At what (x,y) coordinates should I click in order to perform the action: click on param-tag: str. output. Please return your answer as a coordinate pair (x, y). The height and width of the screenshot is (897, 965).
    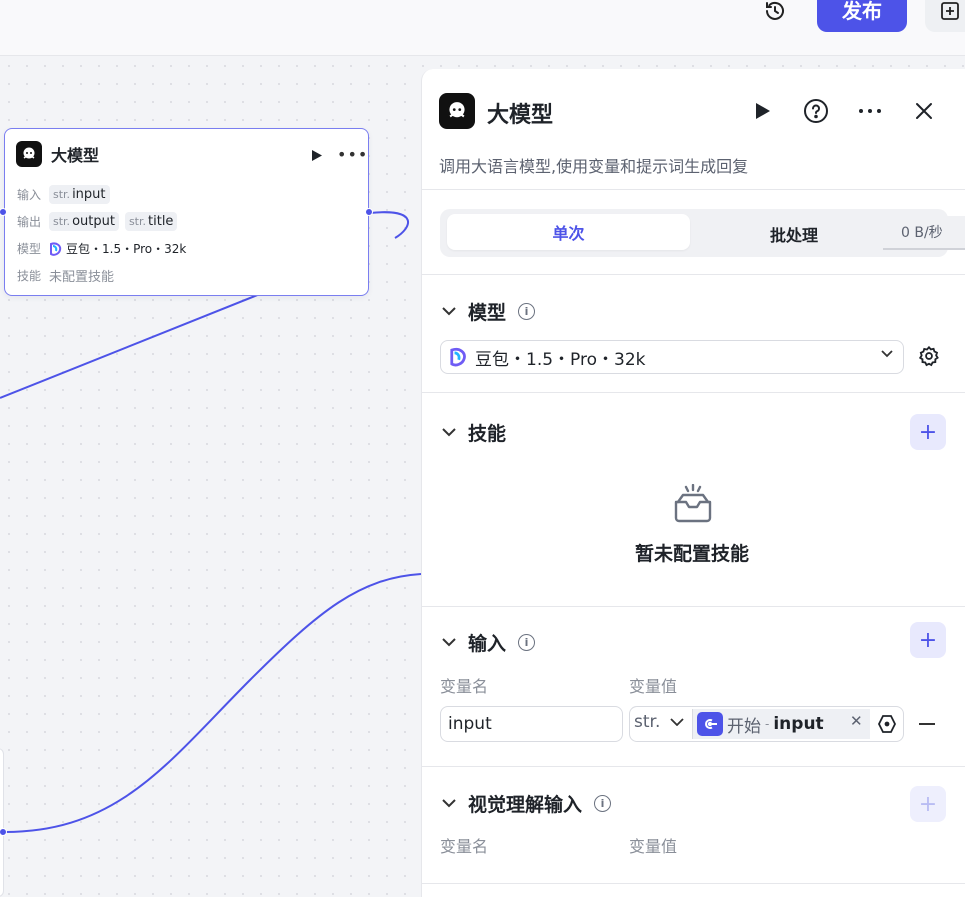
    Looking at the image, I should click on (84, 221).